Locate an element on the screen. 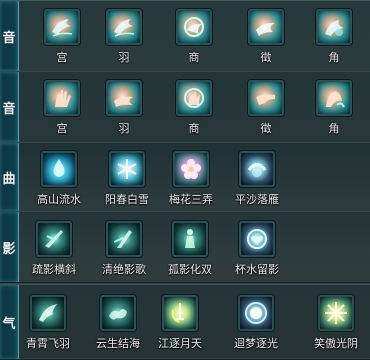 The image size is (370, 360). light-orb-icon is located at coordinates (256, 313).